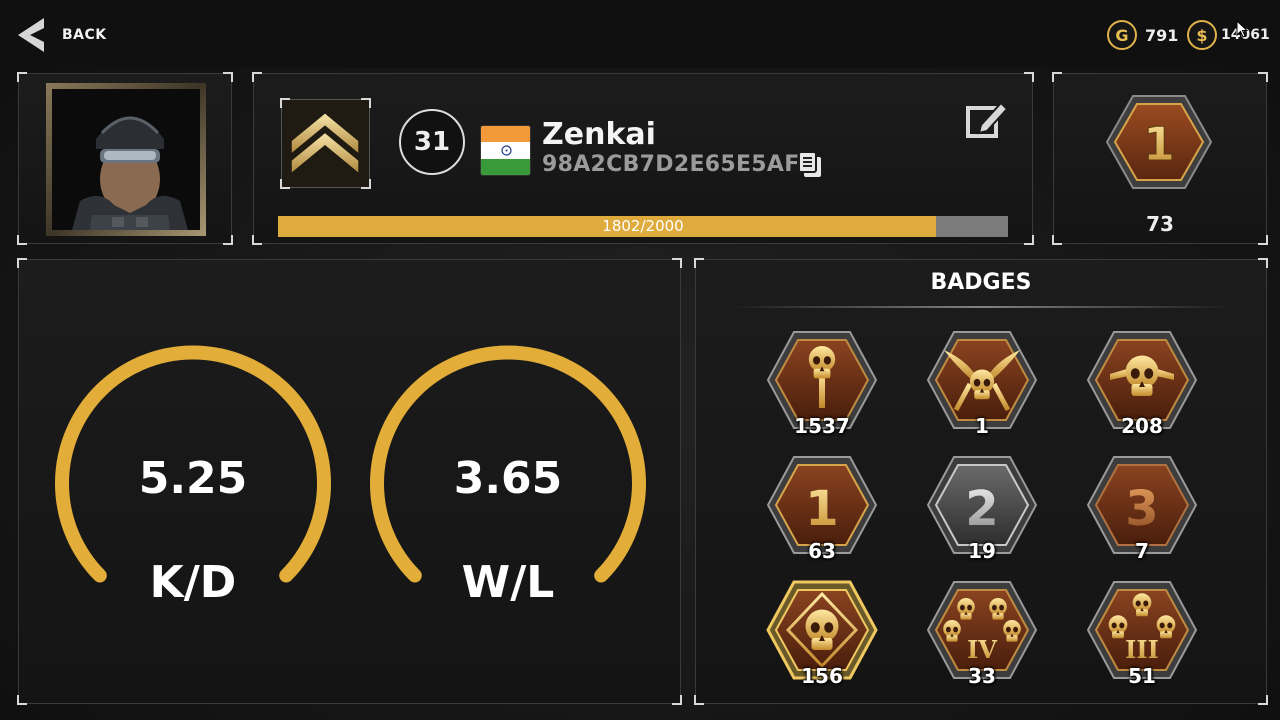 The width and height of the screenshot is (1280, 720). What do you see at coordinates (822, 640) in the screenshot?
I see `badge-crosshair-skull: 156` at bounding box center [822, 640].